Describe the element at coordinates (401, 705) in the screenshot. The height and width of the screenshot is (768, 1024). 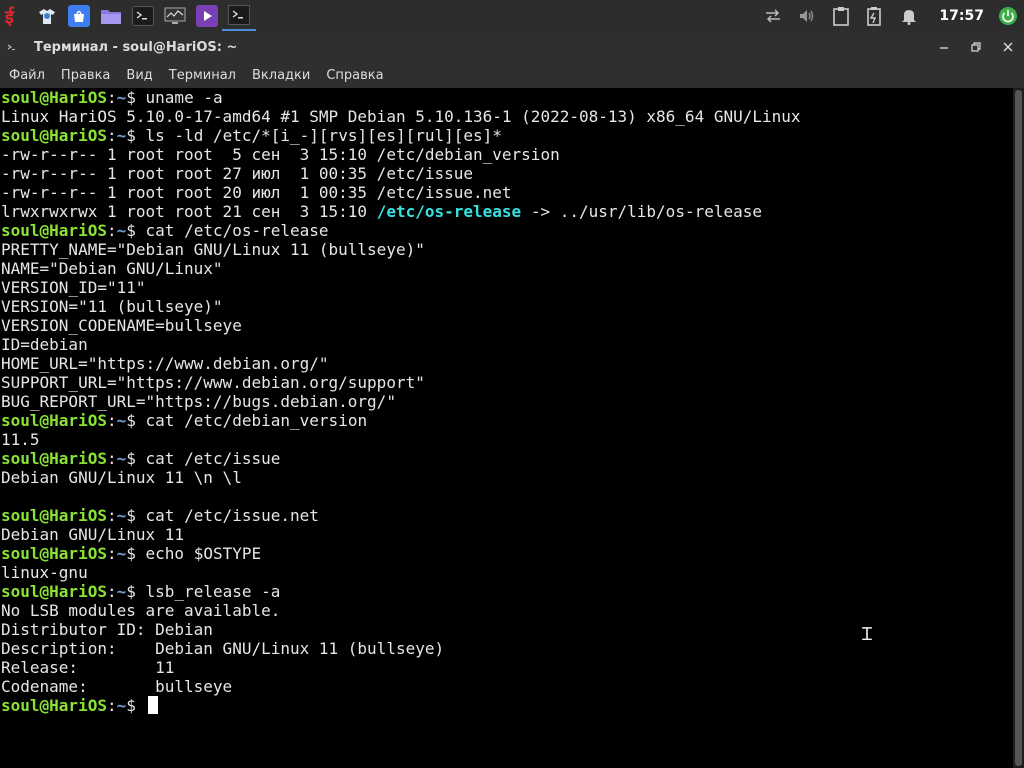
I see `prompt-line: soul@HariOS:~$` at that location.